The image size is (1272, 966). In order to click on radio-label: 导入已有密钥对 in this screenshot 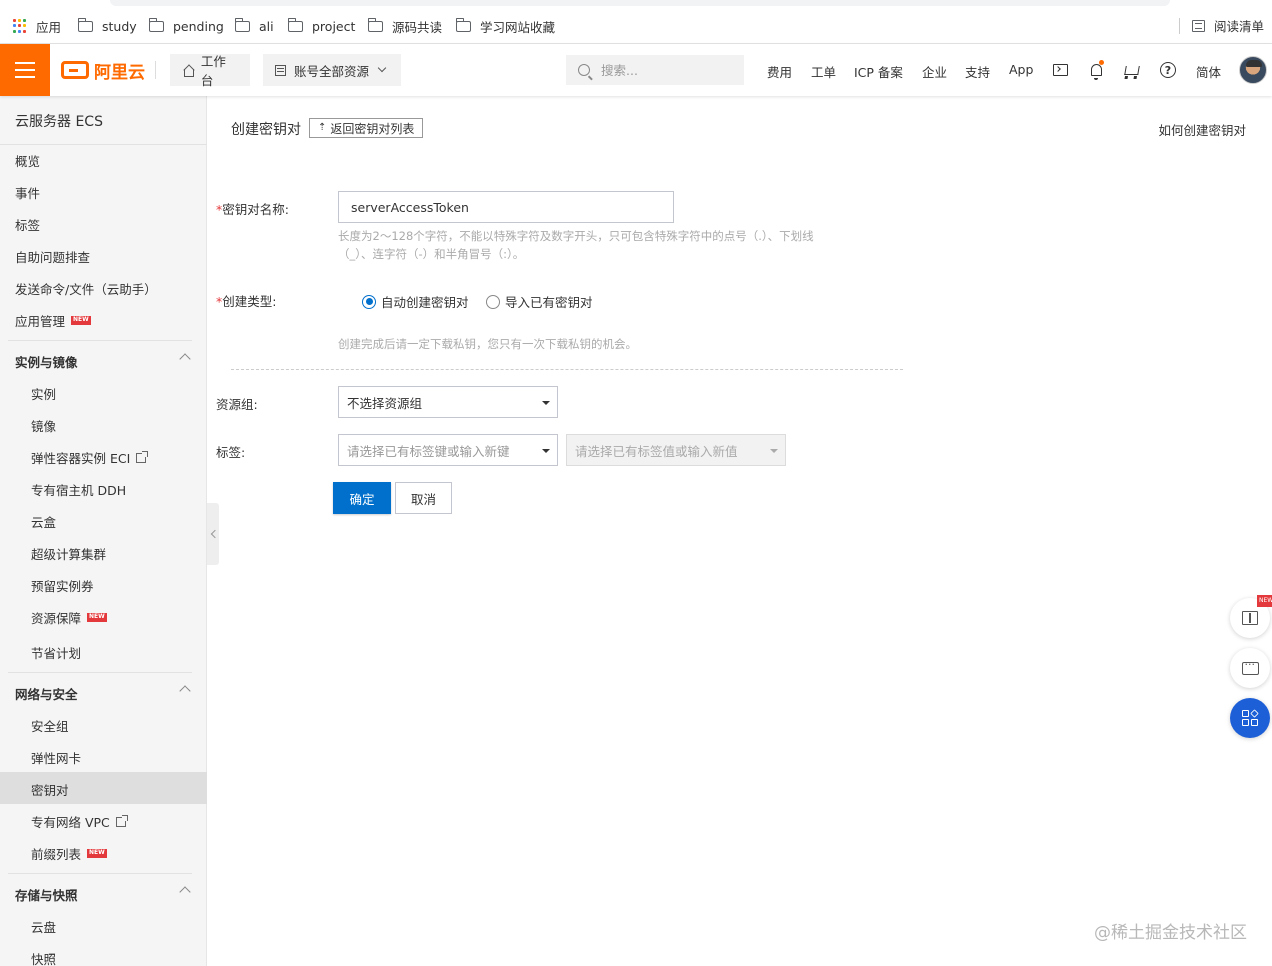, I will do `click(549, 302)`.